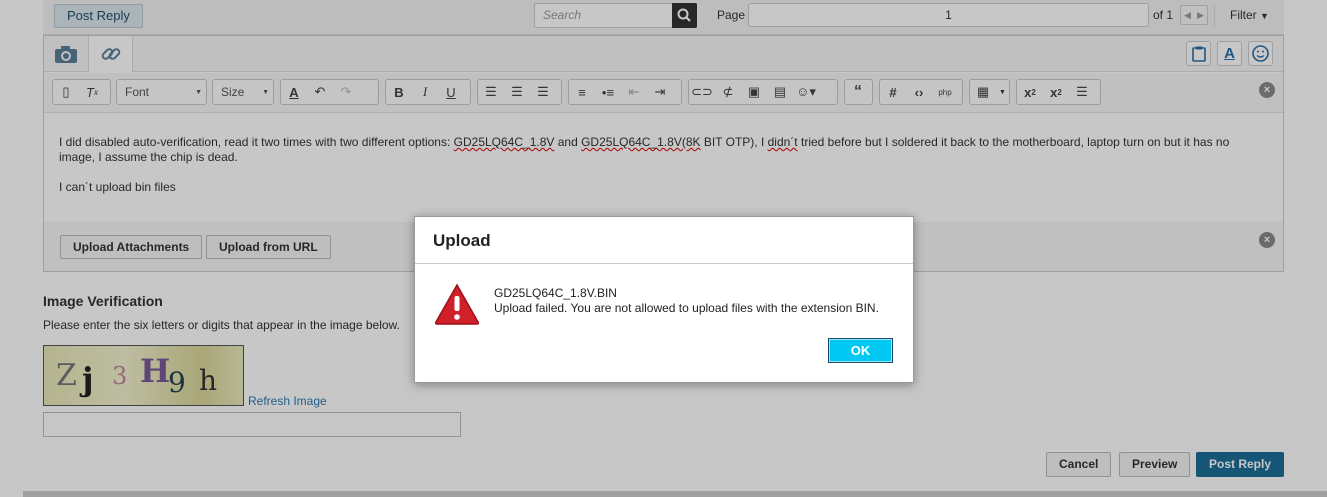 Image resolution: width=1327 pixels, height=497 pixels. What do you see at coordinates (664, 263) in the screenshot?
I see `divider` at bounding box center [664, 263].